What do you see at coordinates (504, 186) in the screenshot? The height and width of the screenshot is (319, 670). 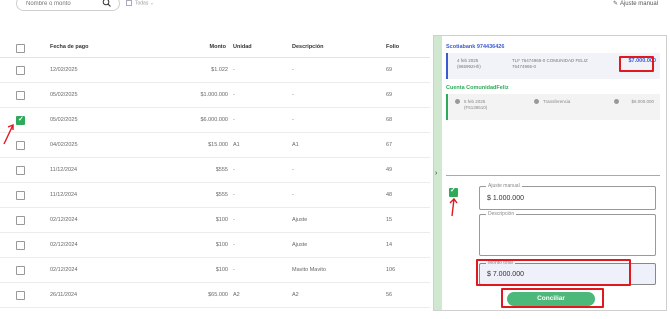 I see `ajuste-manual-field-label: Ajuste manual` at bounding box center [504, 186].